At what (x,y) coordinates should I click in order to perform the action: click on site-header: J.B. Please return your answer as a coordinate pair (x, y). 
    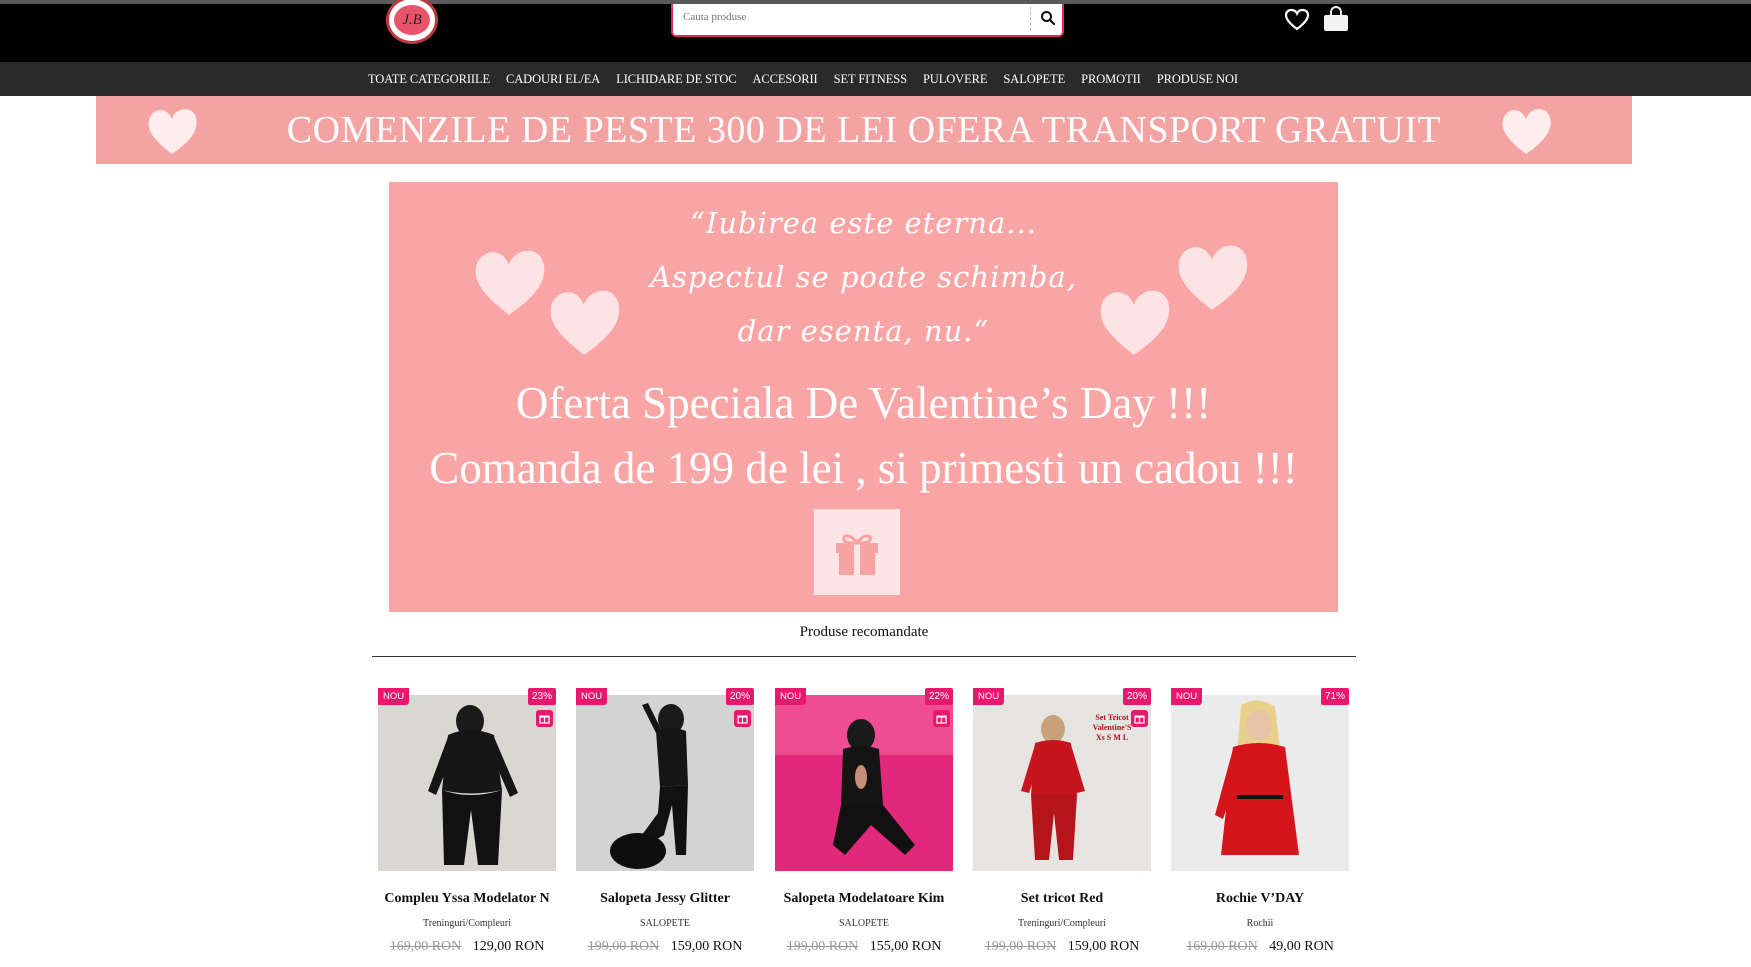
    Looking at the image, I should click on (875, 31).